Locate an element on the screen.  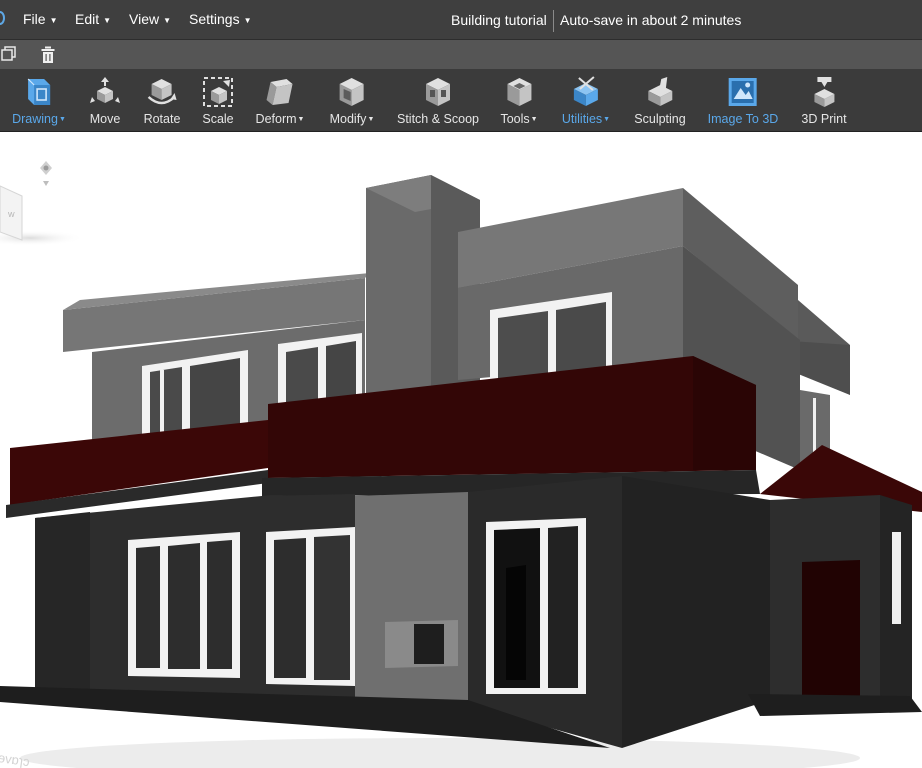
tool-tools-label: Tools is located at coordinates (515, 119).